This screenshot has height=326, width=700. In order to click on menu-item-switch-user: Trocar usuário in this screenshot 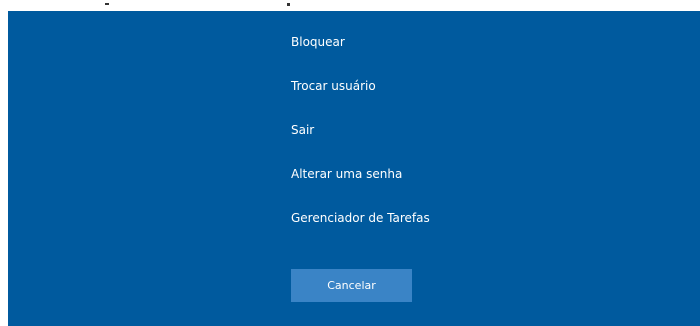, I will do `click(360, 86)`.